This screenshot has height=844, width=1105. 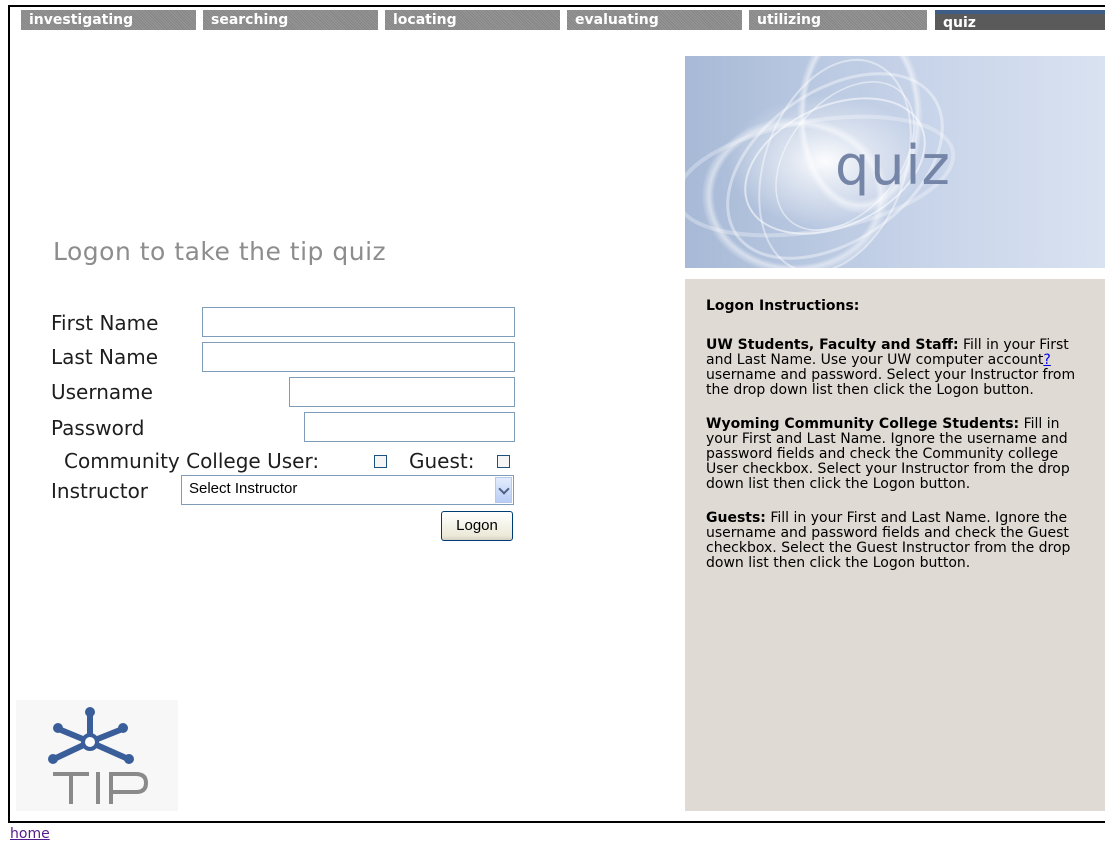 I want to click on wcc-instructions-title: Wyoming Community College Students:, so click(x=863, y=424).